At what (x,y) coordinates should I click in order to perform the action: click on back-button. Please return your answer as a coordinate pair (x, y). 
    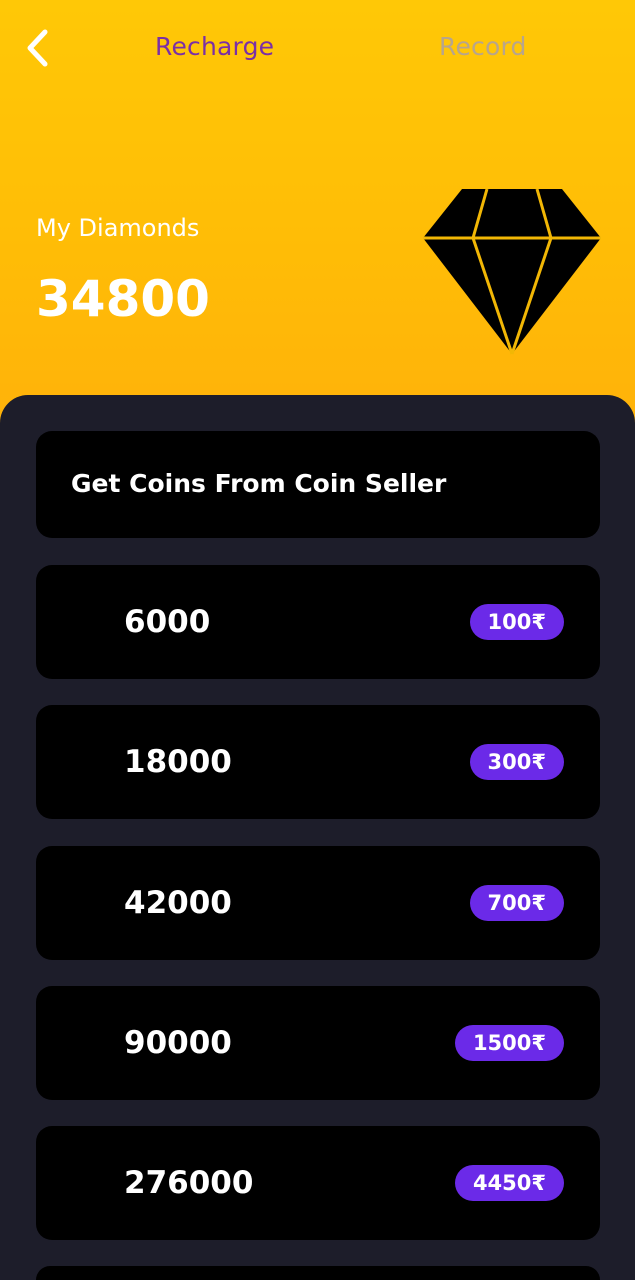
    Looking at the image, I should click on (38, 48).